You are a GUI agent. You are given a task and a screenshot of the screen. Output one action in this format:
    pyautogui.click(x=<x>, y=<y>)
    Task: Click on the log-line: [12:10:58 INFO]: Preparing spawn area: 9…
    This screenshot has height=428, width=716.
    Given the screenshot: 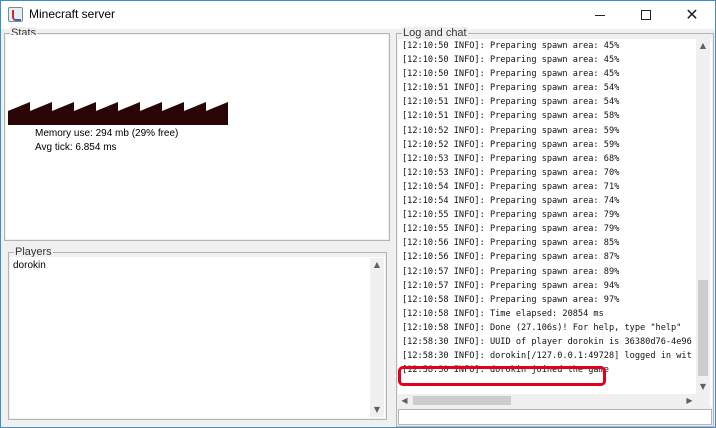 What is the action you would take?
    pyautogui.click(x=511, y=299)
    